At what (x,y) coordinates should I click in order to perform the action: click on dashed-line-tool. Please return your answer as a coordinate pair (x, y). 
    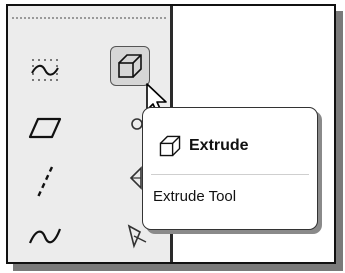
    Looking at the image, I should click on (45, 182).